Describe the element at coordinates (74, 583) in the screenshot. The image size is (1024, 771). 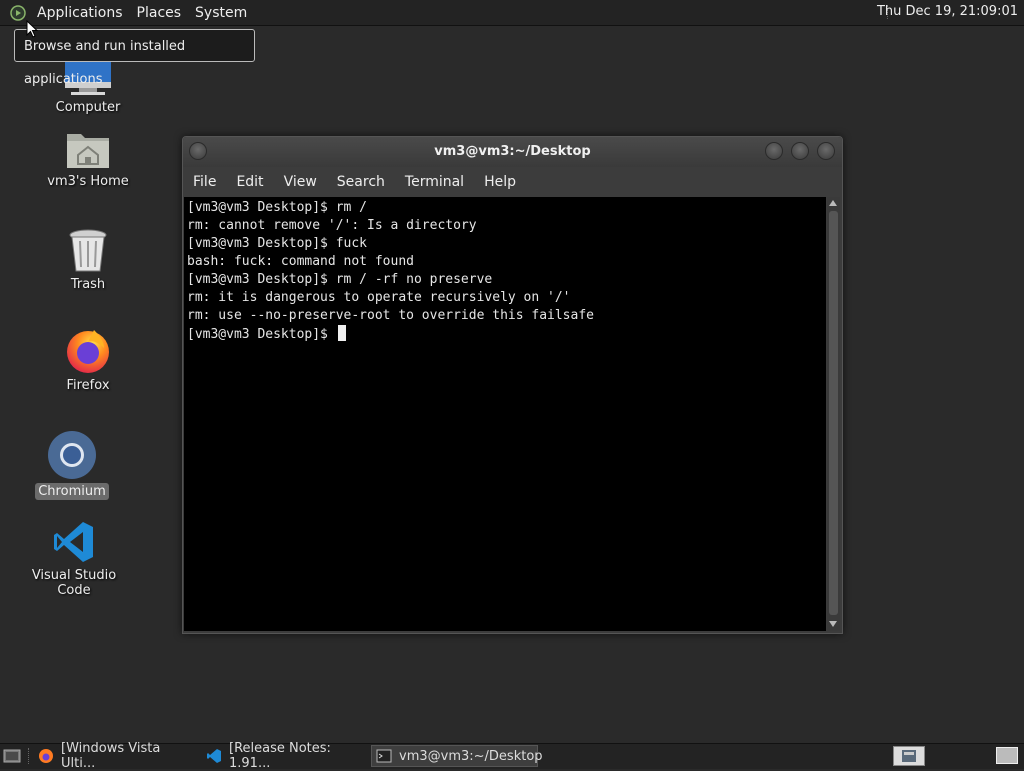
I see `desktop-icon-label: Visual Studio Code` at that location.